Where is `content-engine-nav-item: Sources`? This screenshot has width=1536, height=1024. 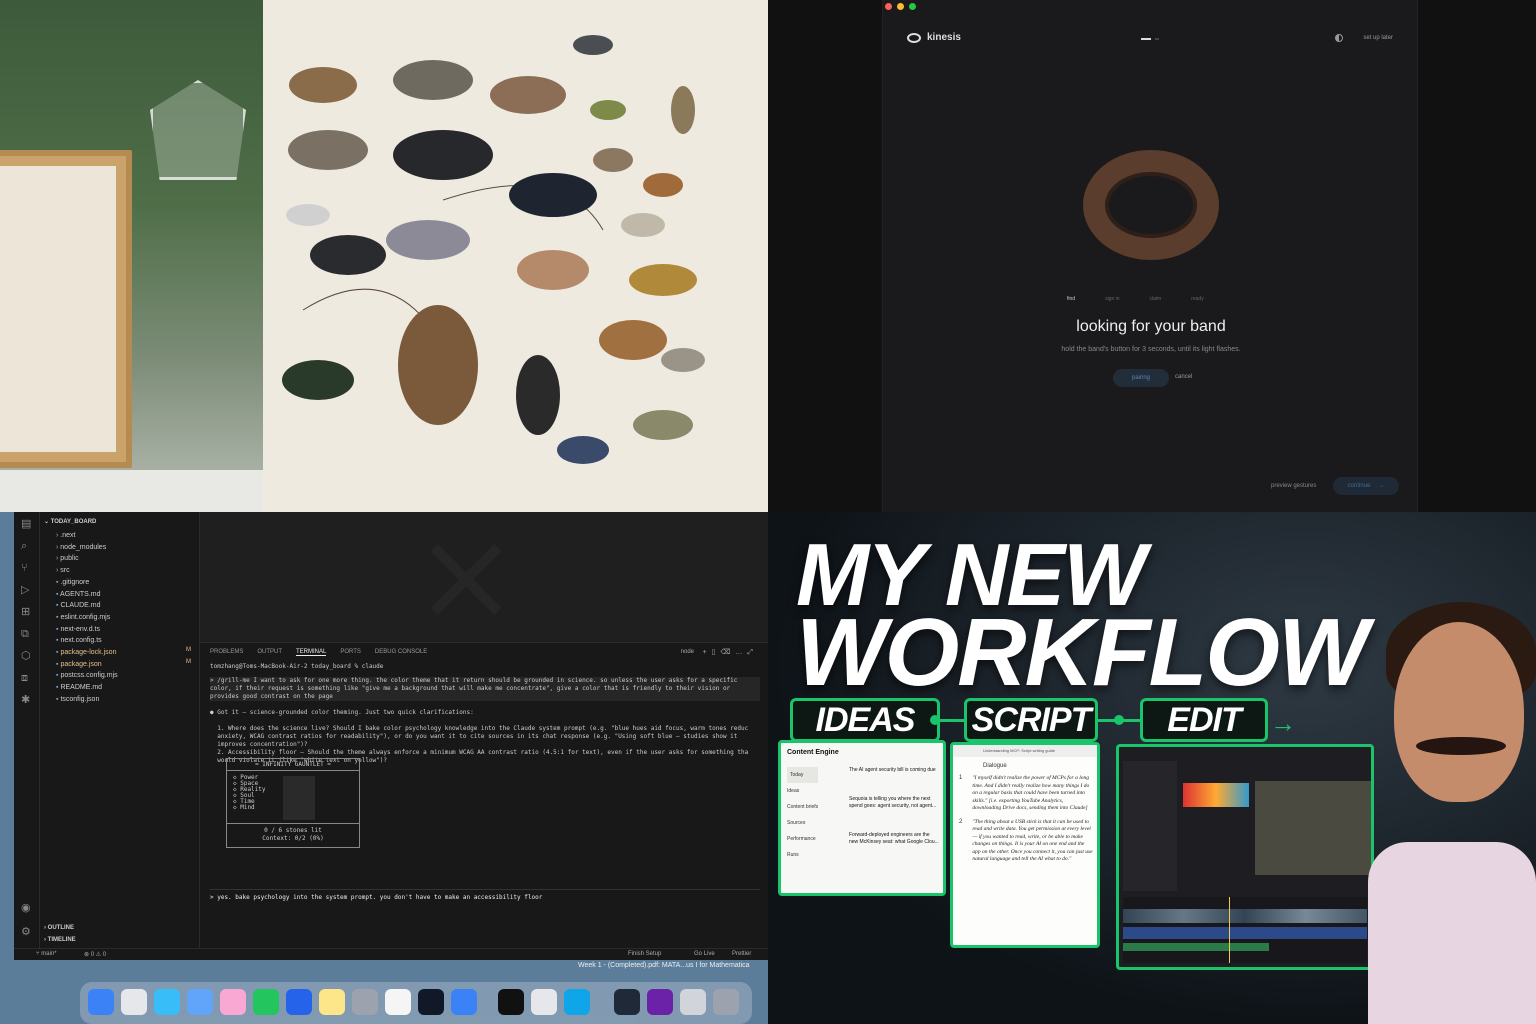
content-engine-nav-item: Sources is located at coordinates (802, 823).